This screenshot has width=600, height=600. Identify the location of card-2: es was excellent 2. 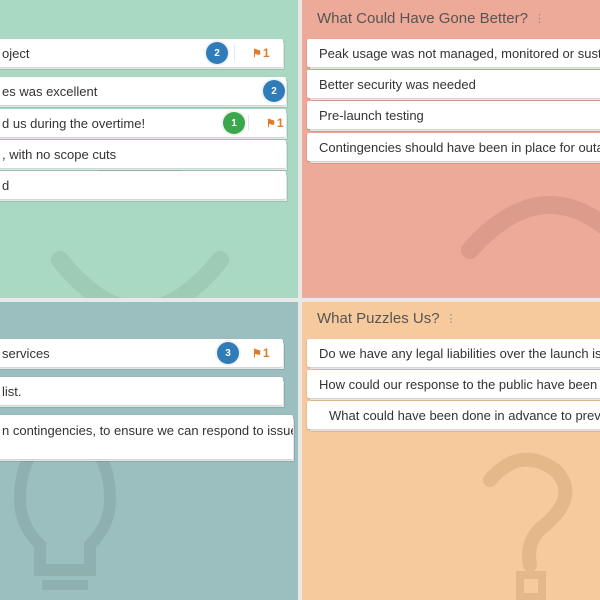
(143, 91).